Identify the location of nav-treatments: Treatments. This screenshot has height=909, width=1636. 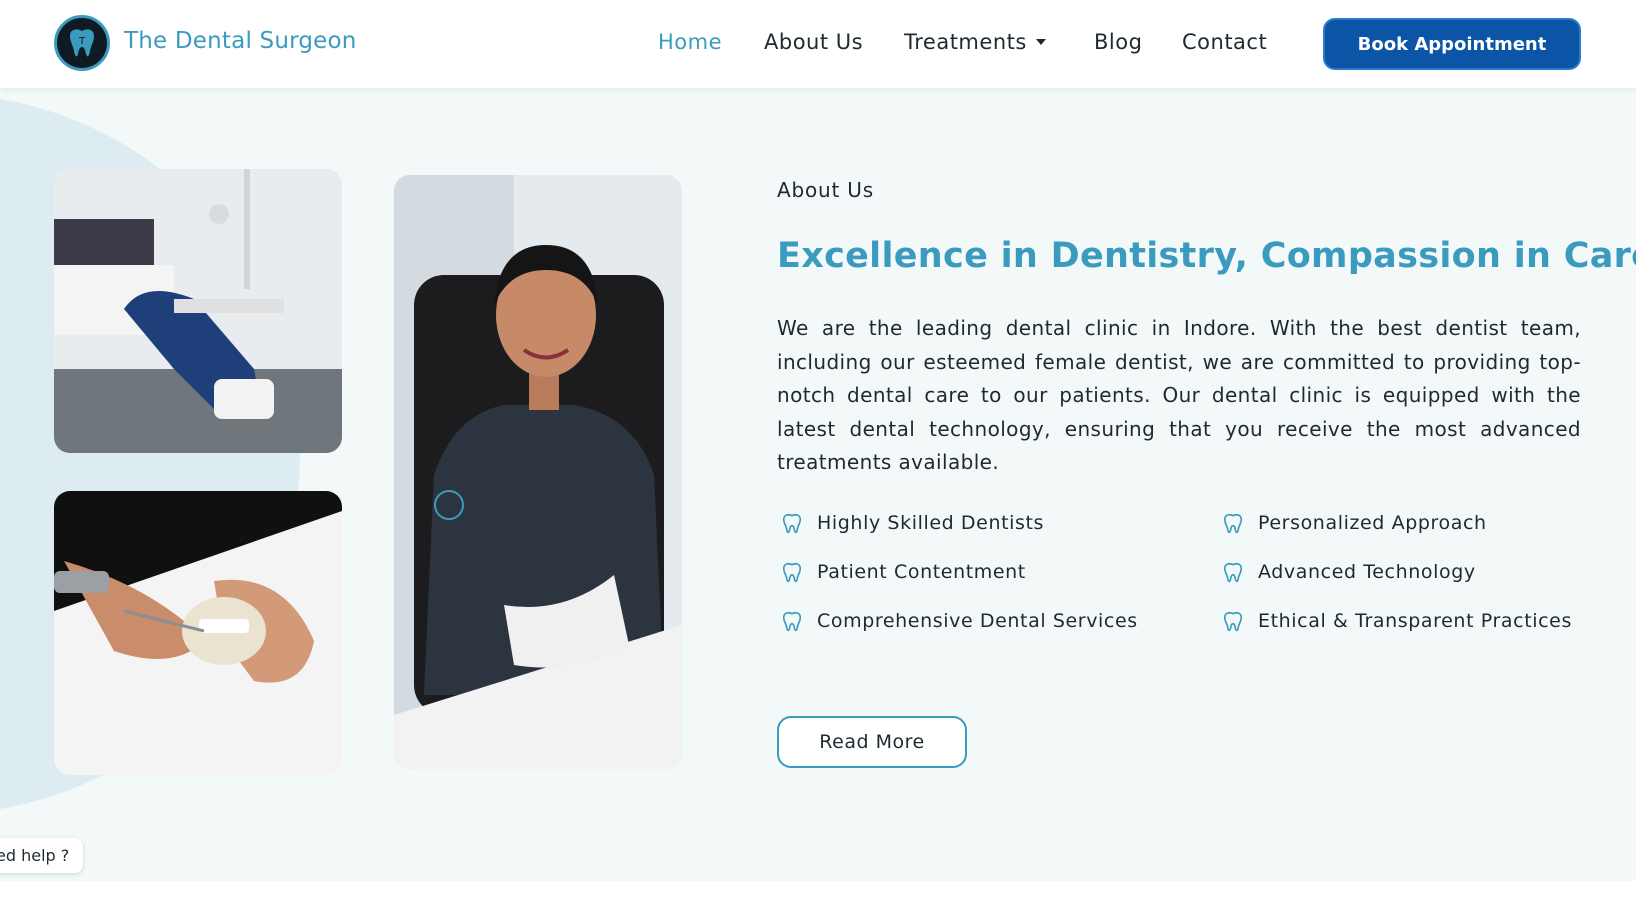
(975, 42).